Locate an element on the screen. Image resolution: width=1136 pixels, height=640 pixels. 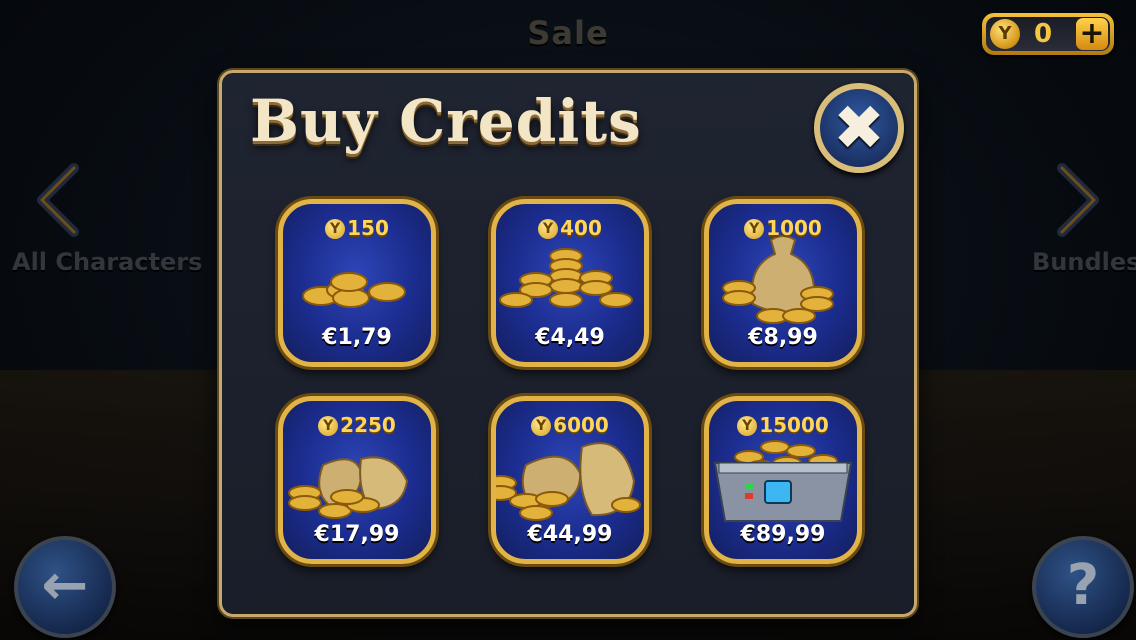
credit-coin-icon: Y is located at coordinates (1005, 34).